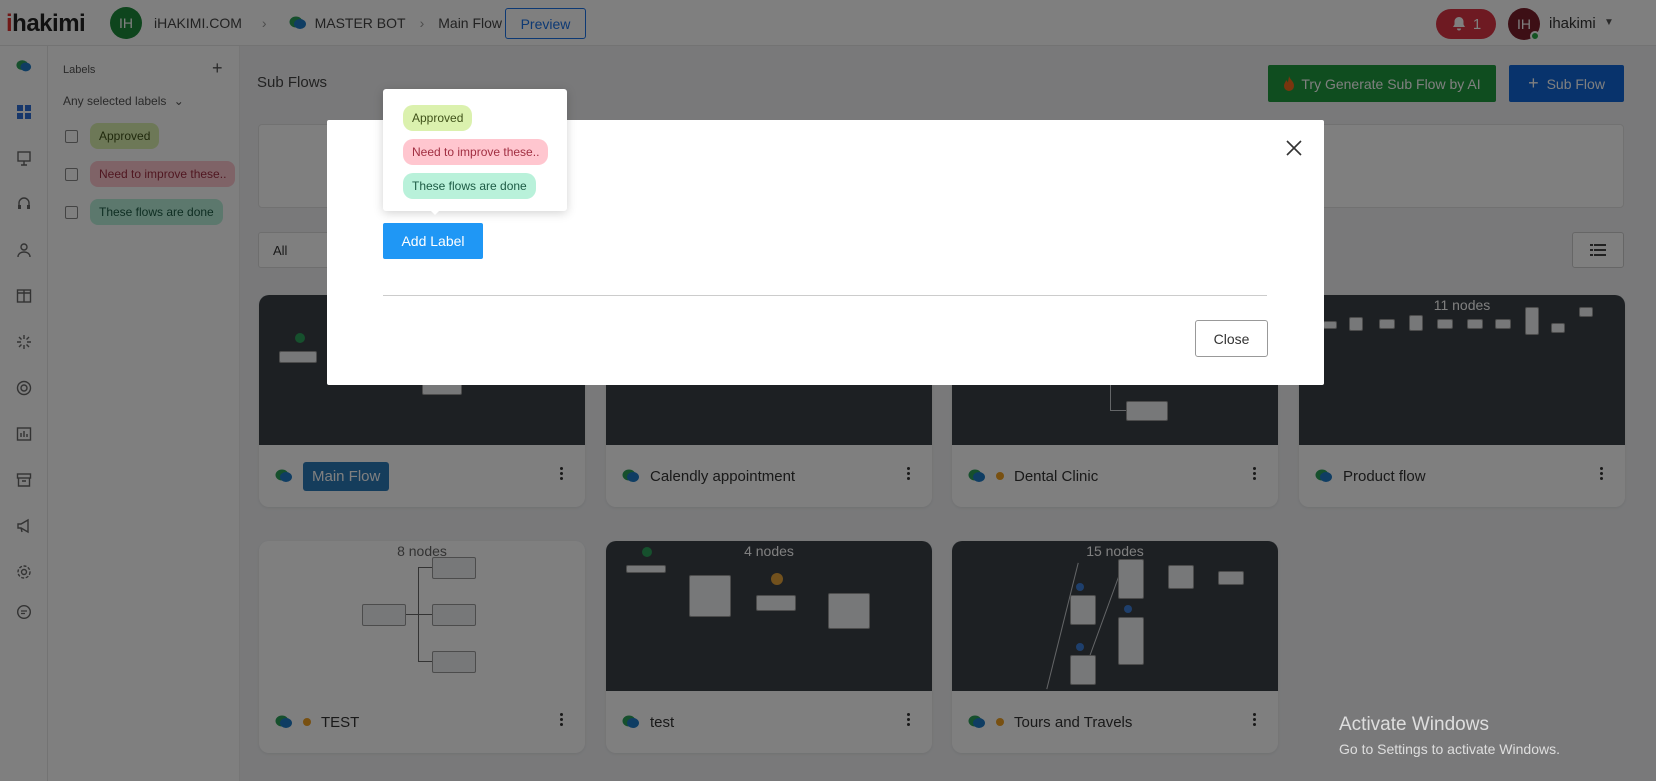  Describe the element at coordinates (438, 118) in the screenshot. I see `popover-label-approved: Approved` at that location.